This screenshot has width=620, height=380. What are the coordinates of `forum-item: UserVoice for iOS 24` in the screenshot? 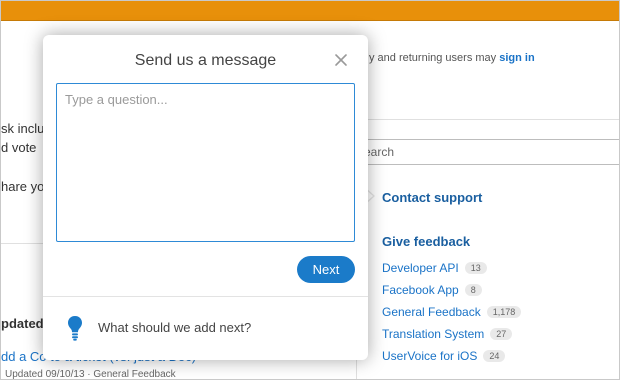 It's located at (451, 356).